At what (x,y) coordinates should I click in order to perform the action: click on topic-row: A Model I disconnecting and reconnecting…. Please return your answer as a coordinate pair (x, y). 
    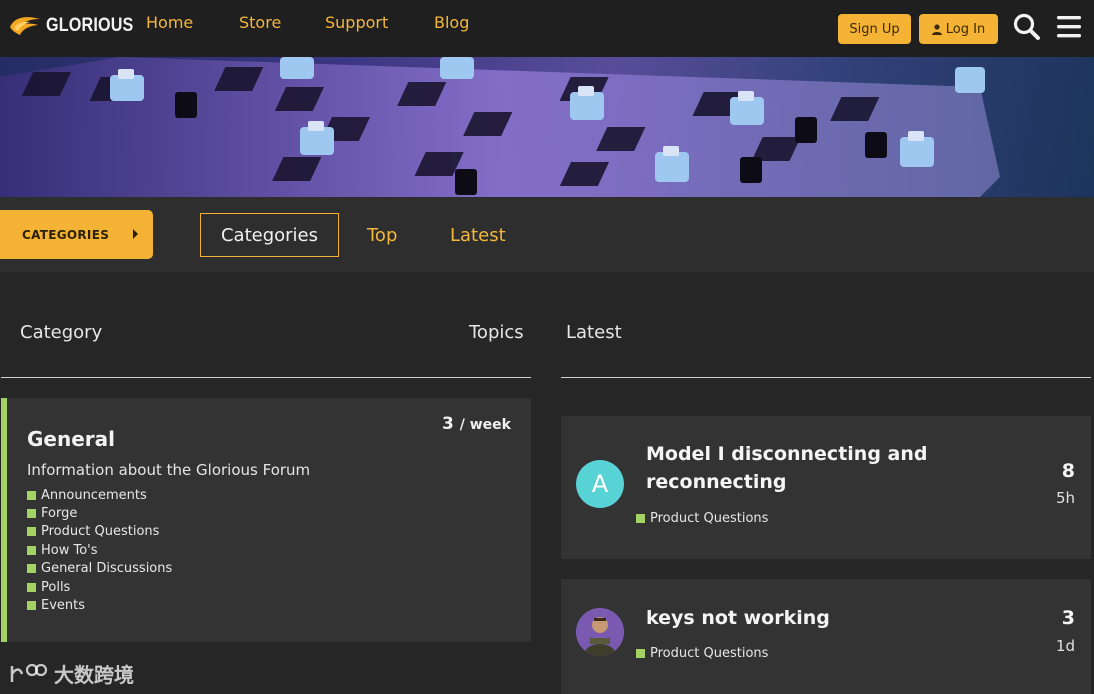
    Looking at the image, I should click on (826, 487).